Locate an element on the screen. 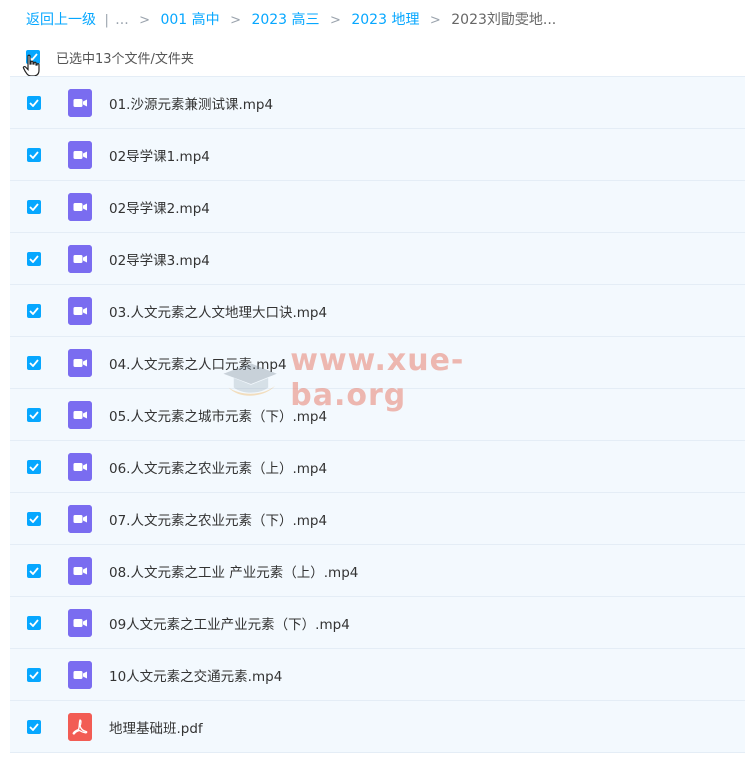 The height and width of the screenshot is (759, 745). file-name: 01.沙源元素兼测试课.mp4 is located at coordinates (191, 103).